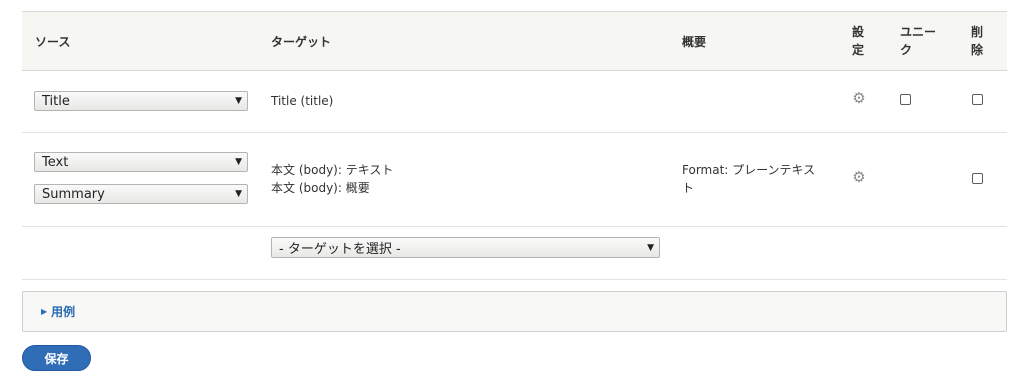 Image resolution: width=1024 pixels, height=383 pixels. Describe the element at coordinates (320, 188) in the screenshot. I see `target-text: 本文 (body): 概要` at that location.